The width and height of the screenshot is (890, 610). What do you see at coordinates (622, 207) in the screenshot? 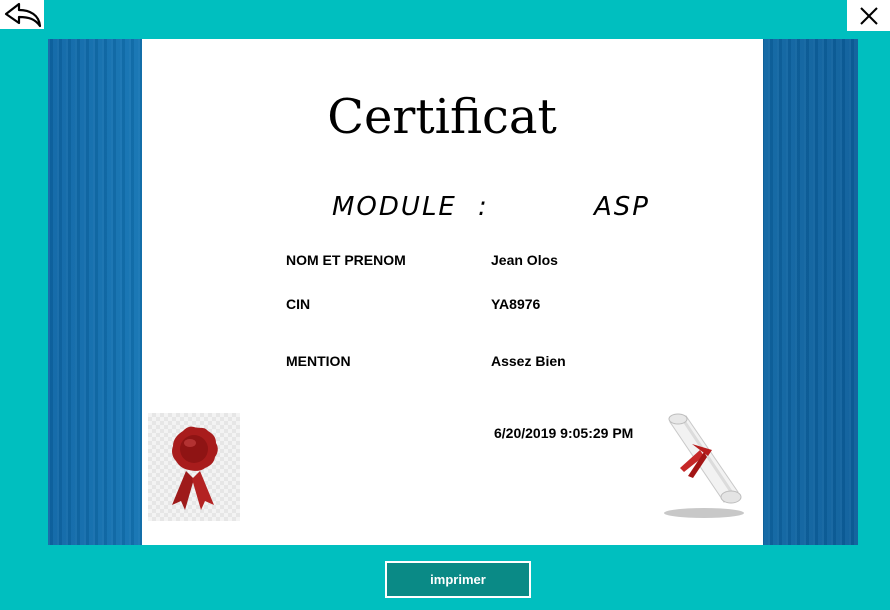
I see `module-value: ASP` at bounding box center [622, 207].